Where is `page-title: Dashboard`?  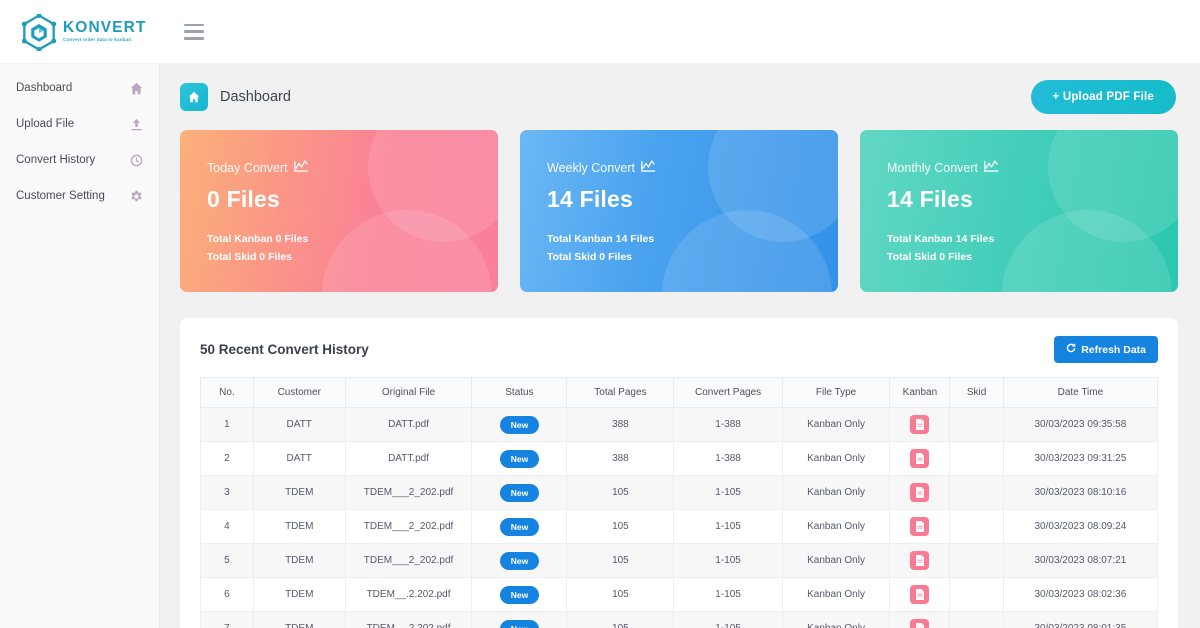 page-title: Dashboard is located at coordinates (255, 97).